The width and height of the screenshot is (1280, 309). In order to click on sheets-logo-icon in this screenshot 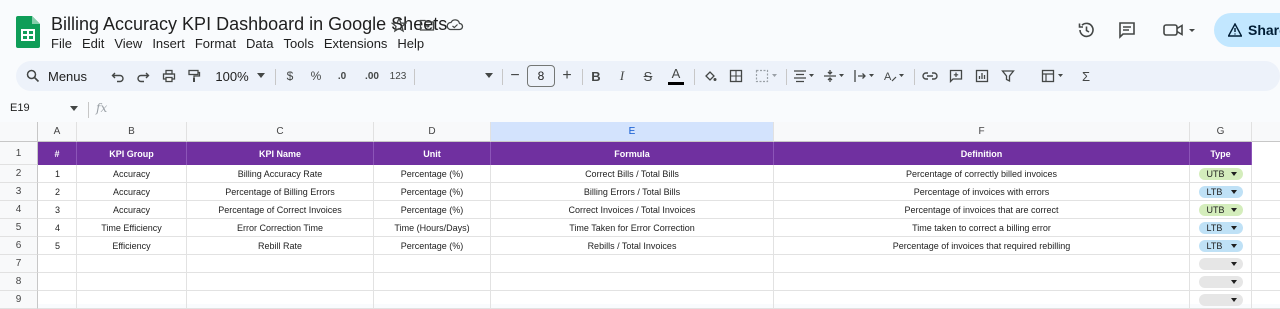, I will do `click(28, 32)`.